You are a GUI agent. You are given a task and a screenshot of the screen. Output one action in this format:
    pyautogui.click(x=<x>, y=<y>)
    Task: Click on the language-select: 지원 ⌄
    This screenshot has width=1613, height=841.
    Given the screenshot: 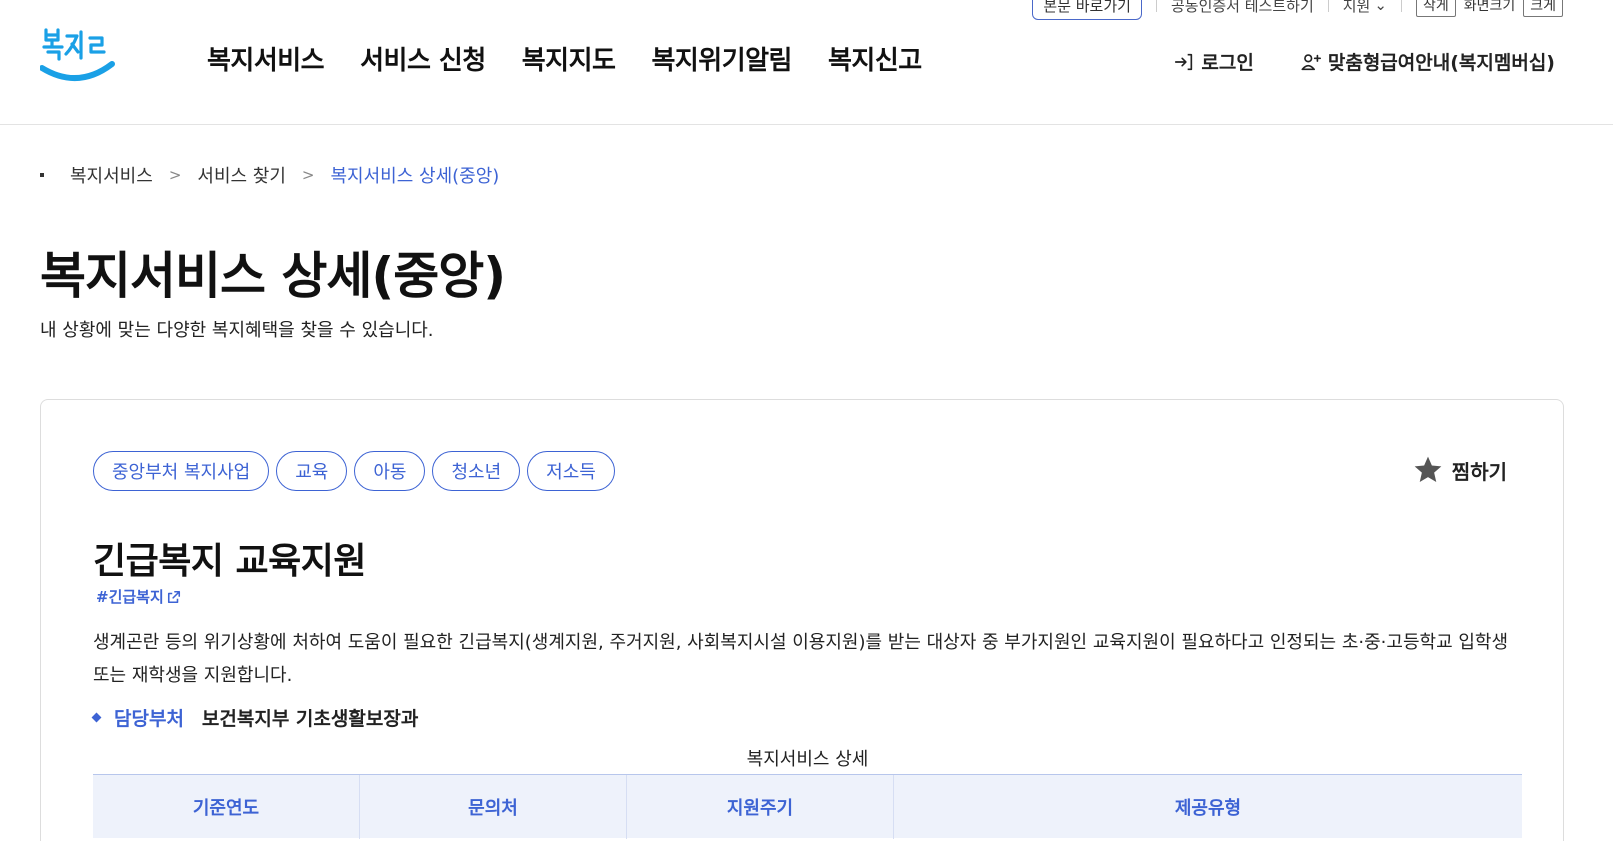 What is the action you would take?
    pyautogui.click(x=1365, y=8)
    